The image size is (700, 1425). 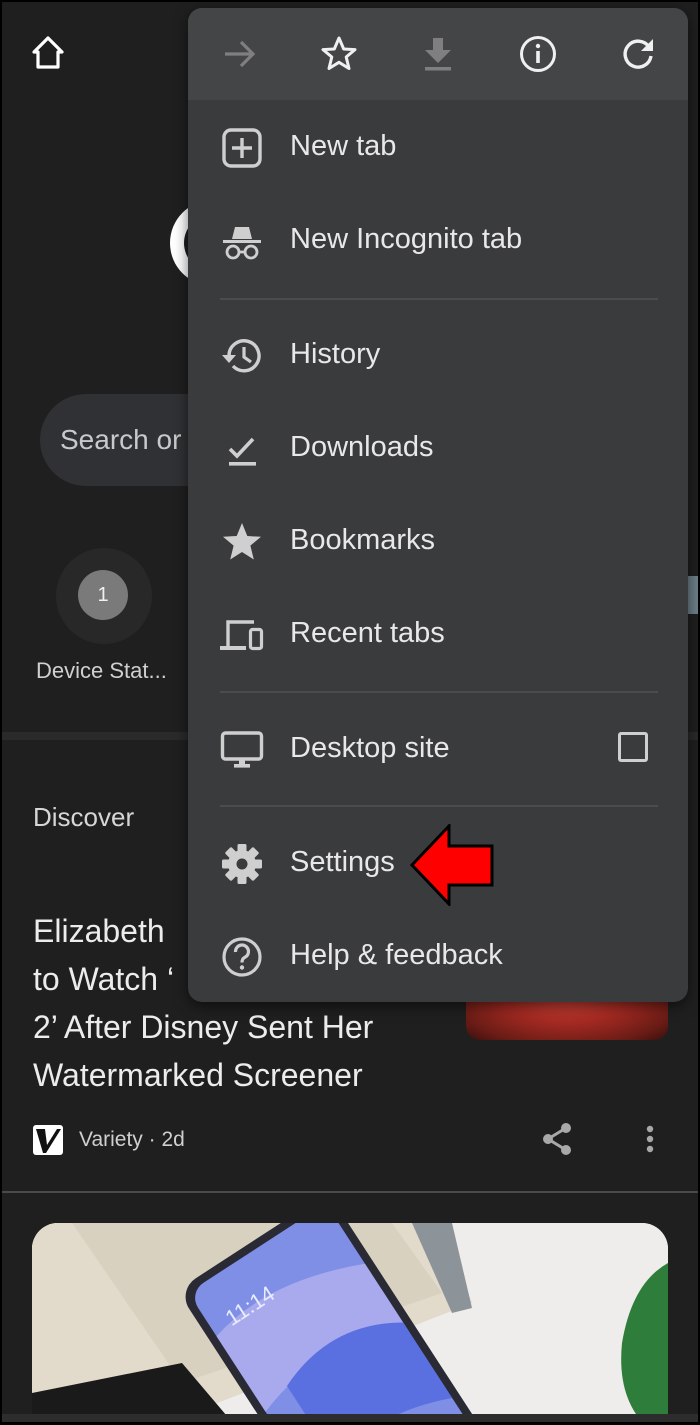 I want to click on shortcut-thumbnail, so click(x=693, y=595).